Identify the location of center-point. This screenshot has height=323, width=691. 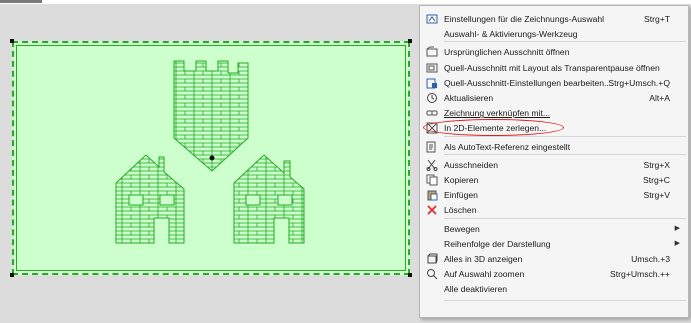
(212, 158).